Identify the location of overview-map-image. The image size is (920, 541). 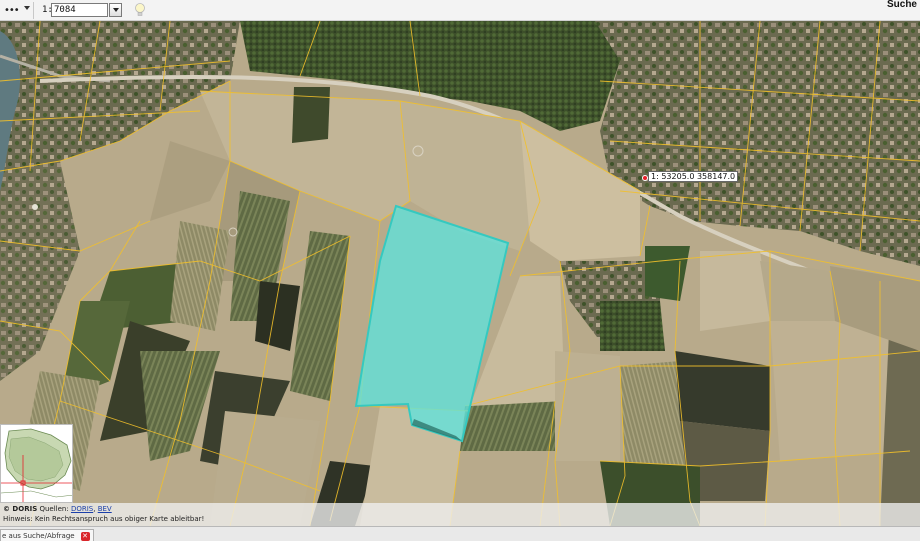
(36, 463).